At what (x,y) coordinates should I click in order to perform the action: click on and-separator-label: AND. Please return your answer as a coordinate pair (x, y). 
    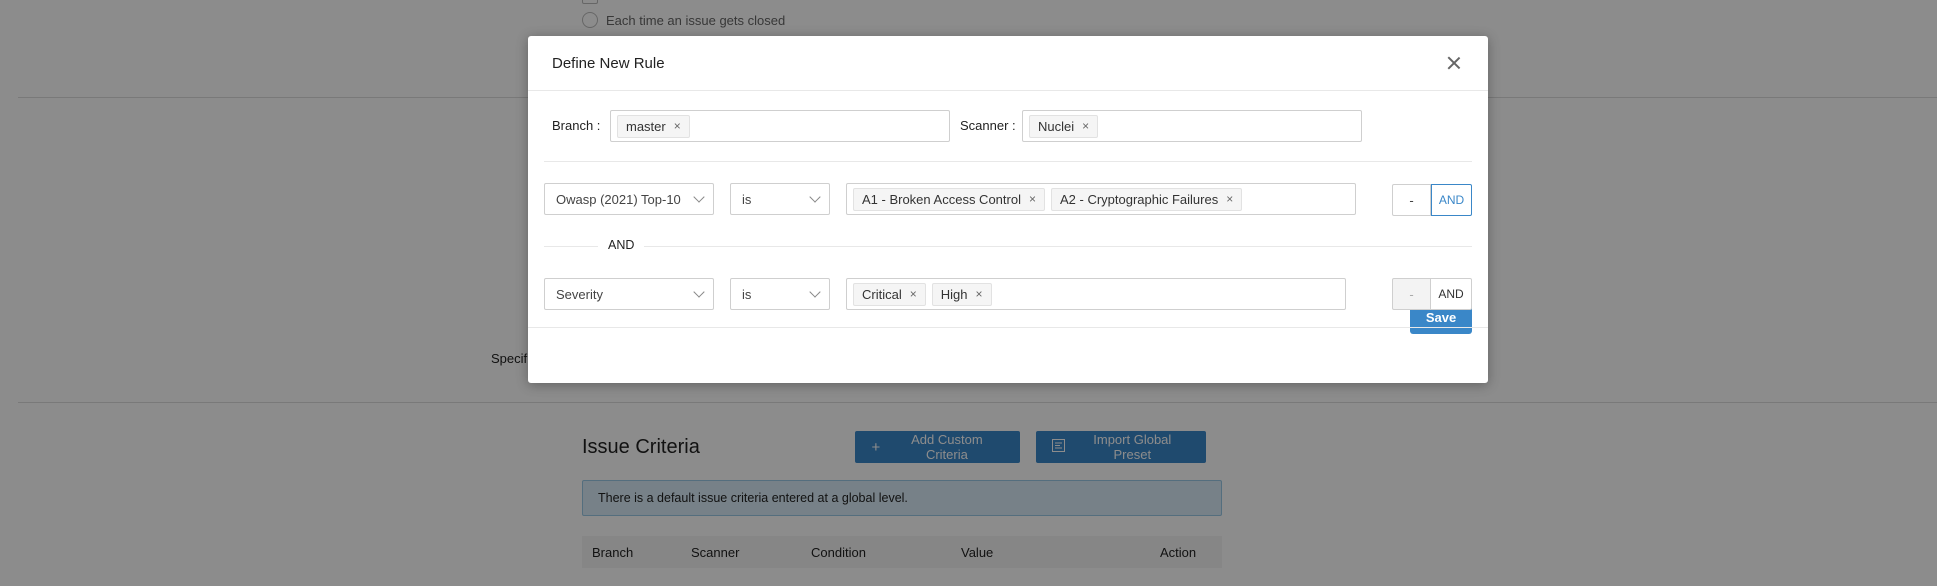
    Looking at the image, I should click on (621, 245).